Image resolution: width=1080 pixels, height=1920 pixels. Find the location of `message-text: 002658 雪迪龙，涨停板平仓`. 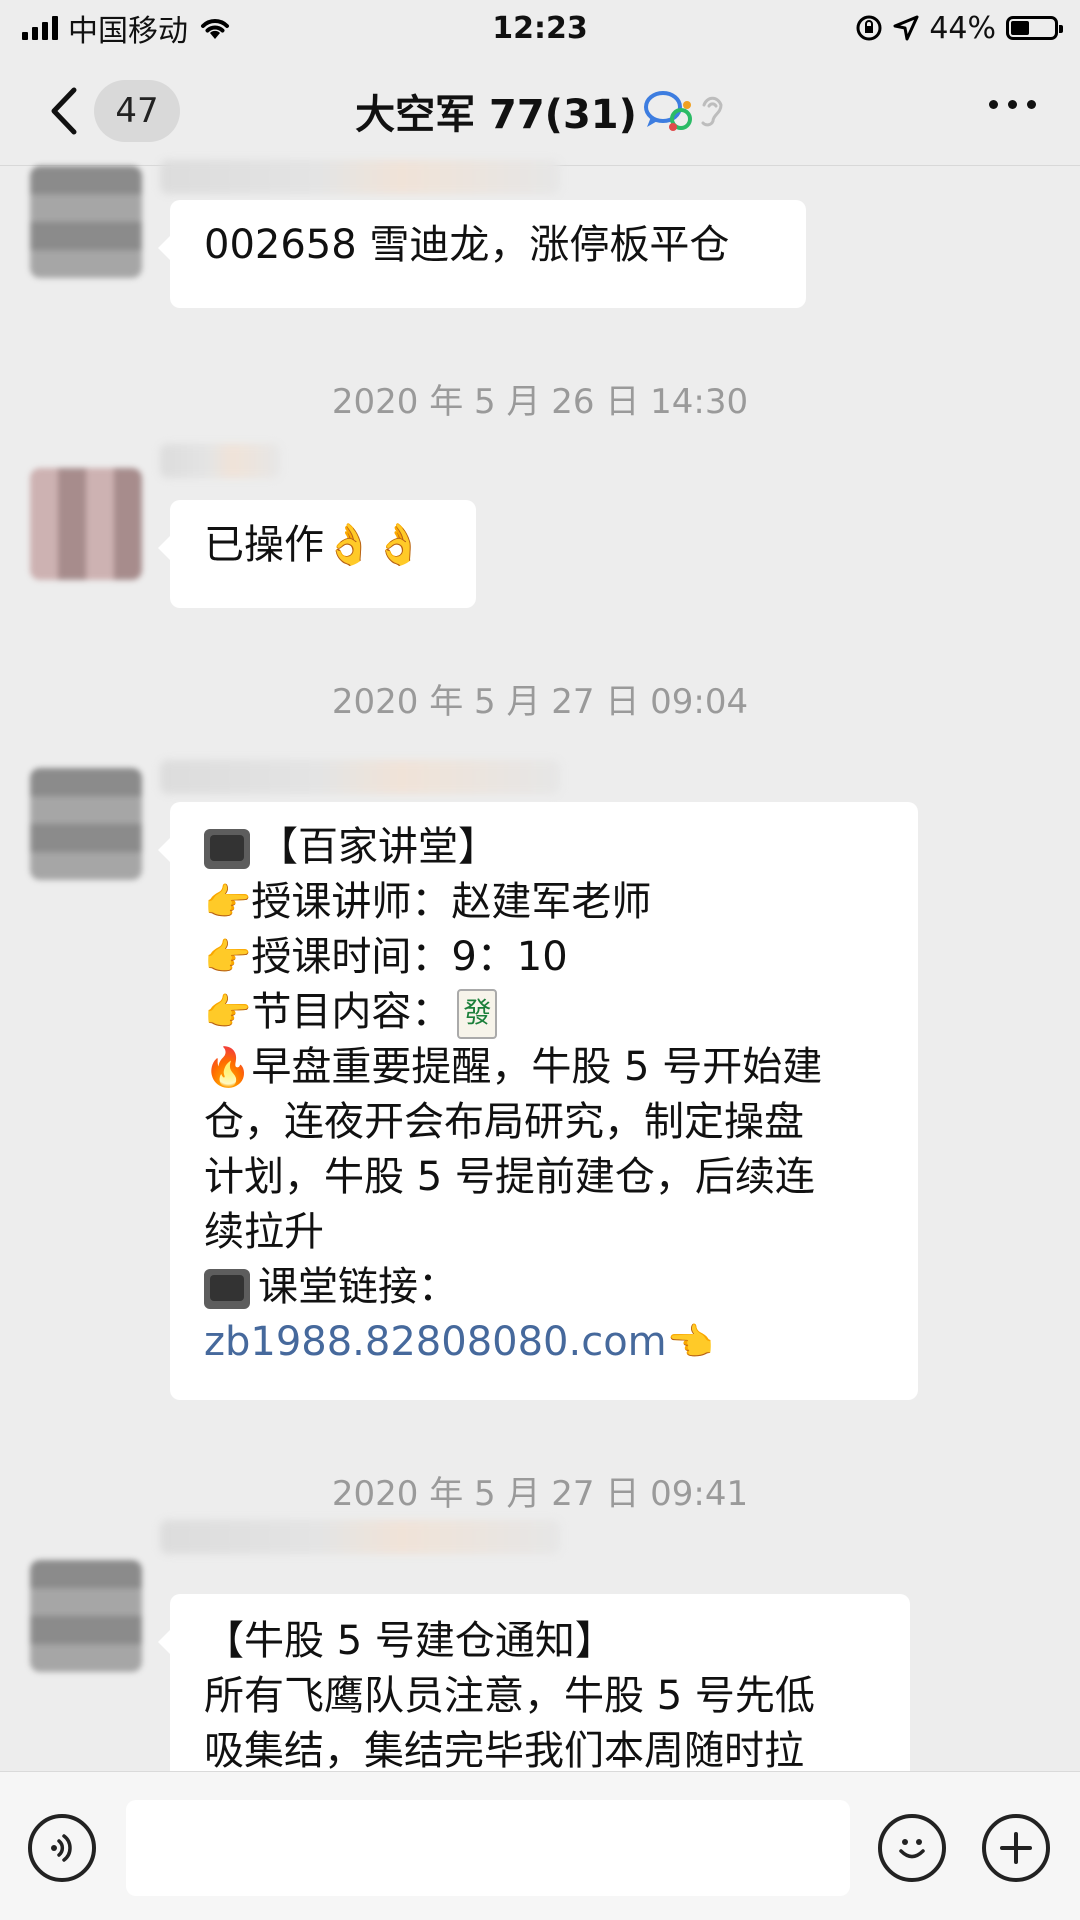

message-text: 002658 雪迪龙，涨停板平仓 is located at coordinates (467, 245).